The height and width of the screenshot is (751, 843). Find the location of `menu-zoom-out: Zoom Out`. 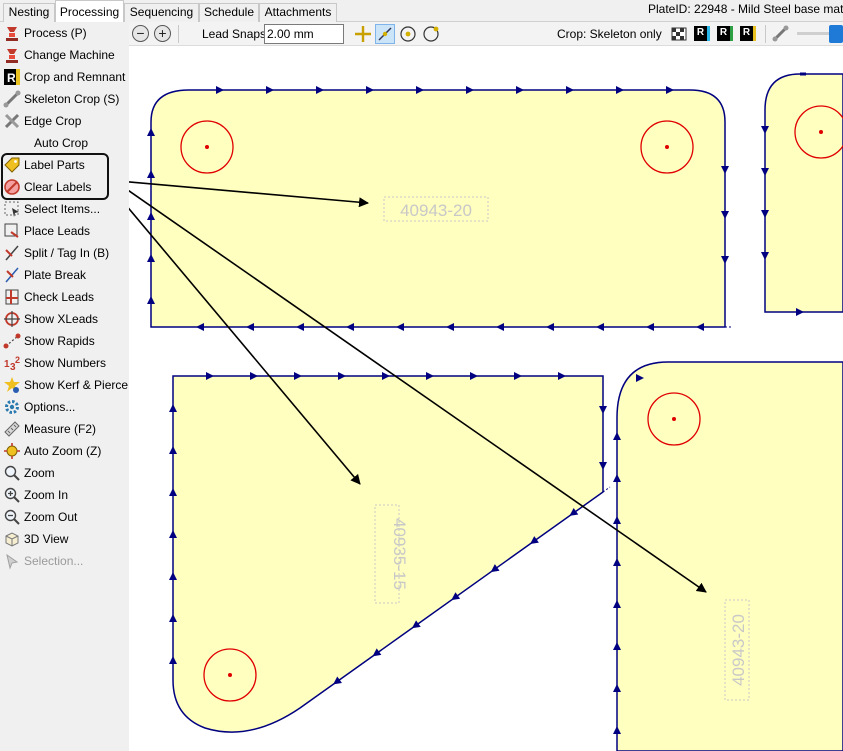

menu-zoom-out: Zoom Out is located at coordinates (64, 517).